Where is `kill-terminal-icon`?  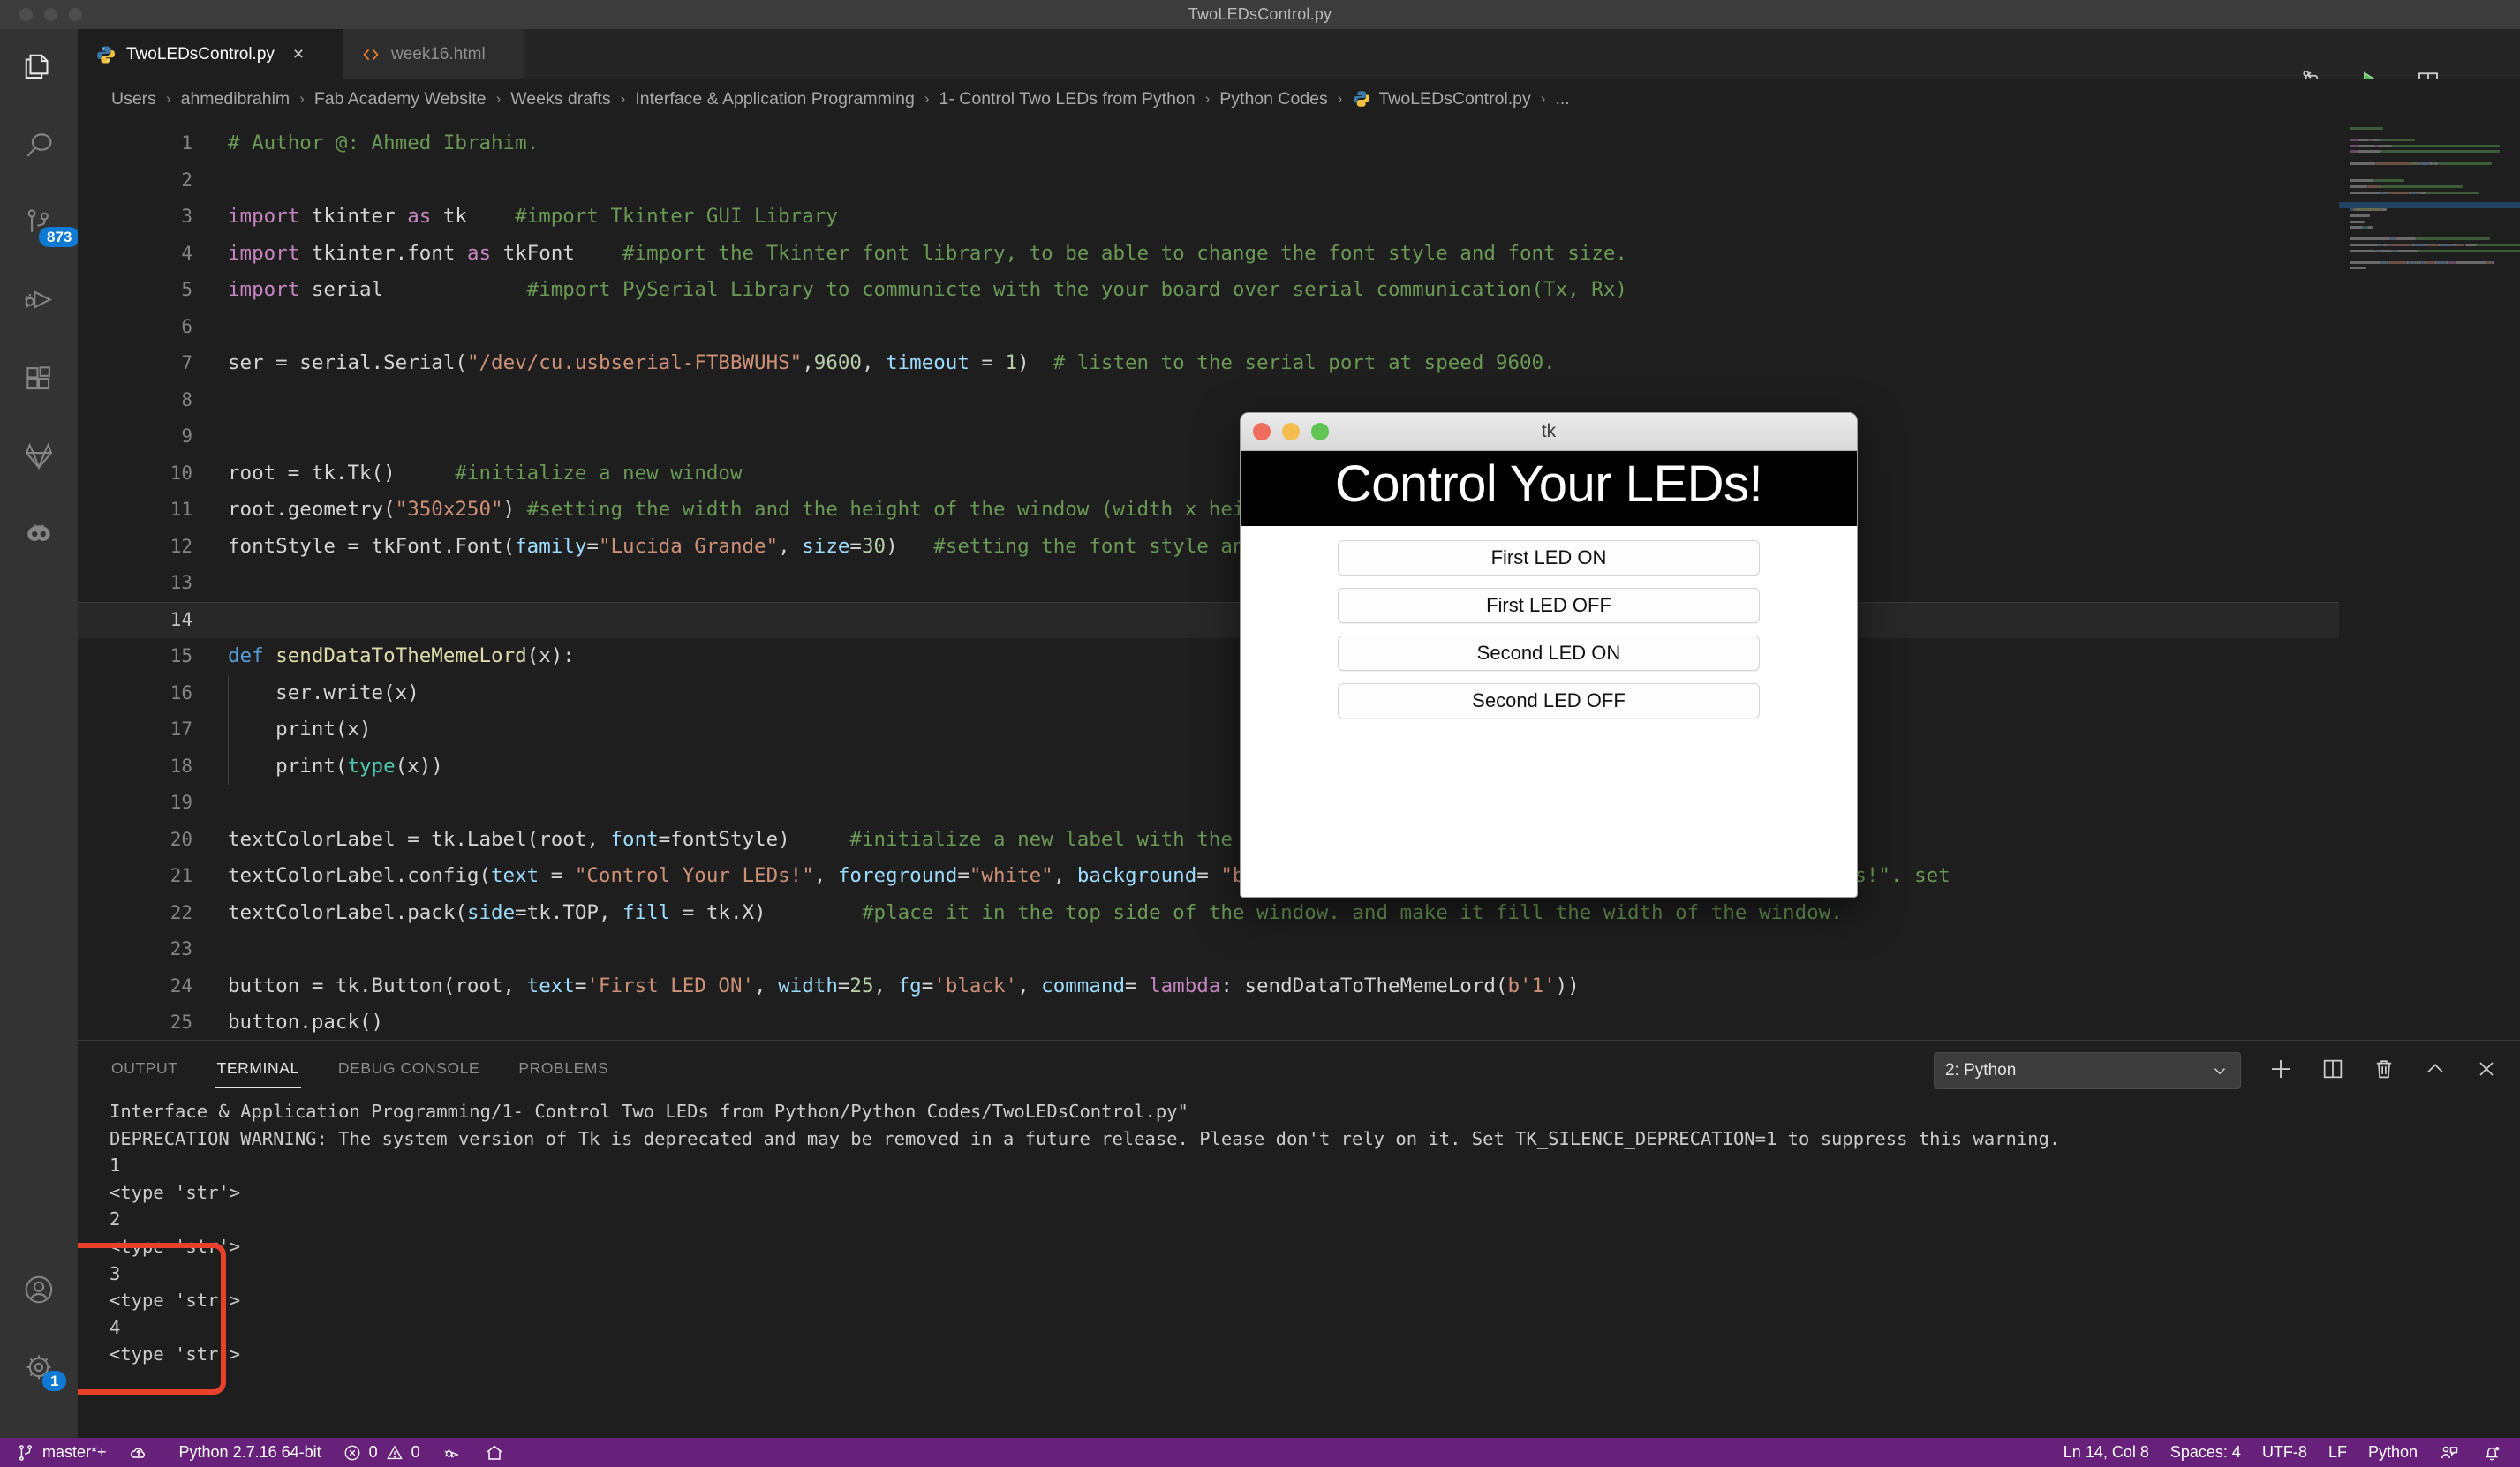
kill-terminal-icon is located at coordinates (2384, 1071).